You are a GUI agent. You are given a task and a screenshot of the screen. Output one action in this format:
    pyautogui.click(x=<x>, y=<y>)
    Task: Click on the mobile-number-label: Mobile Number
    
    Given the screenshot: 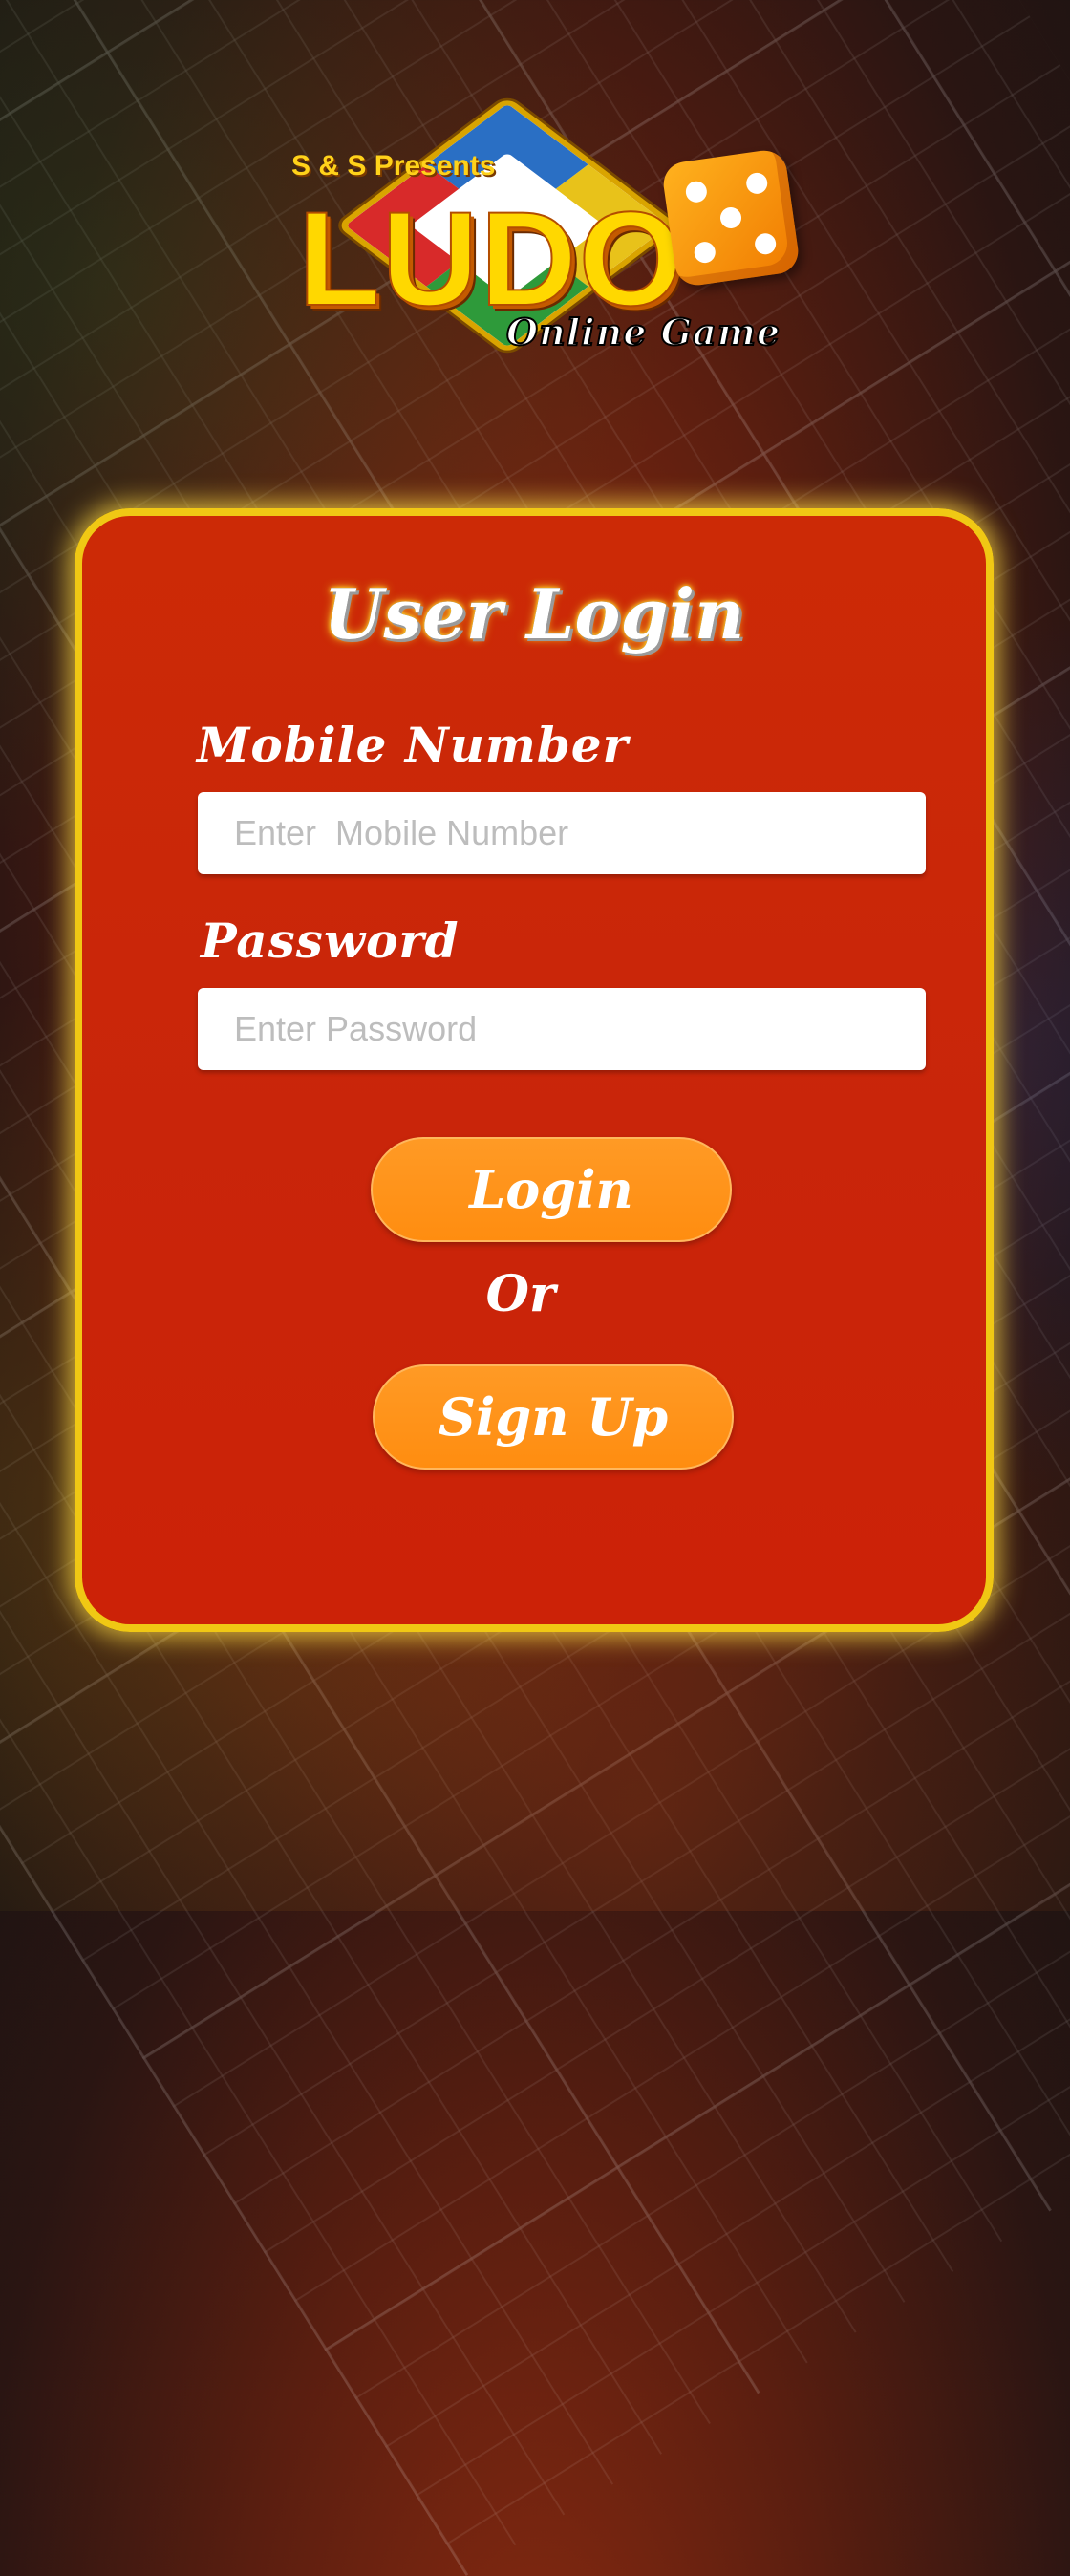 What is the action you would take?
    pyautogui.click(x=413, y=745)
    